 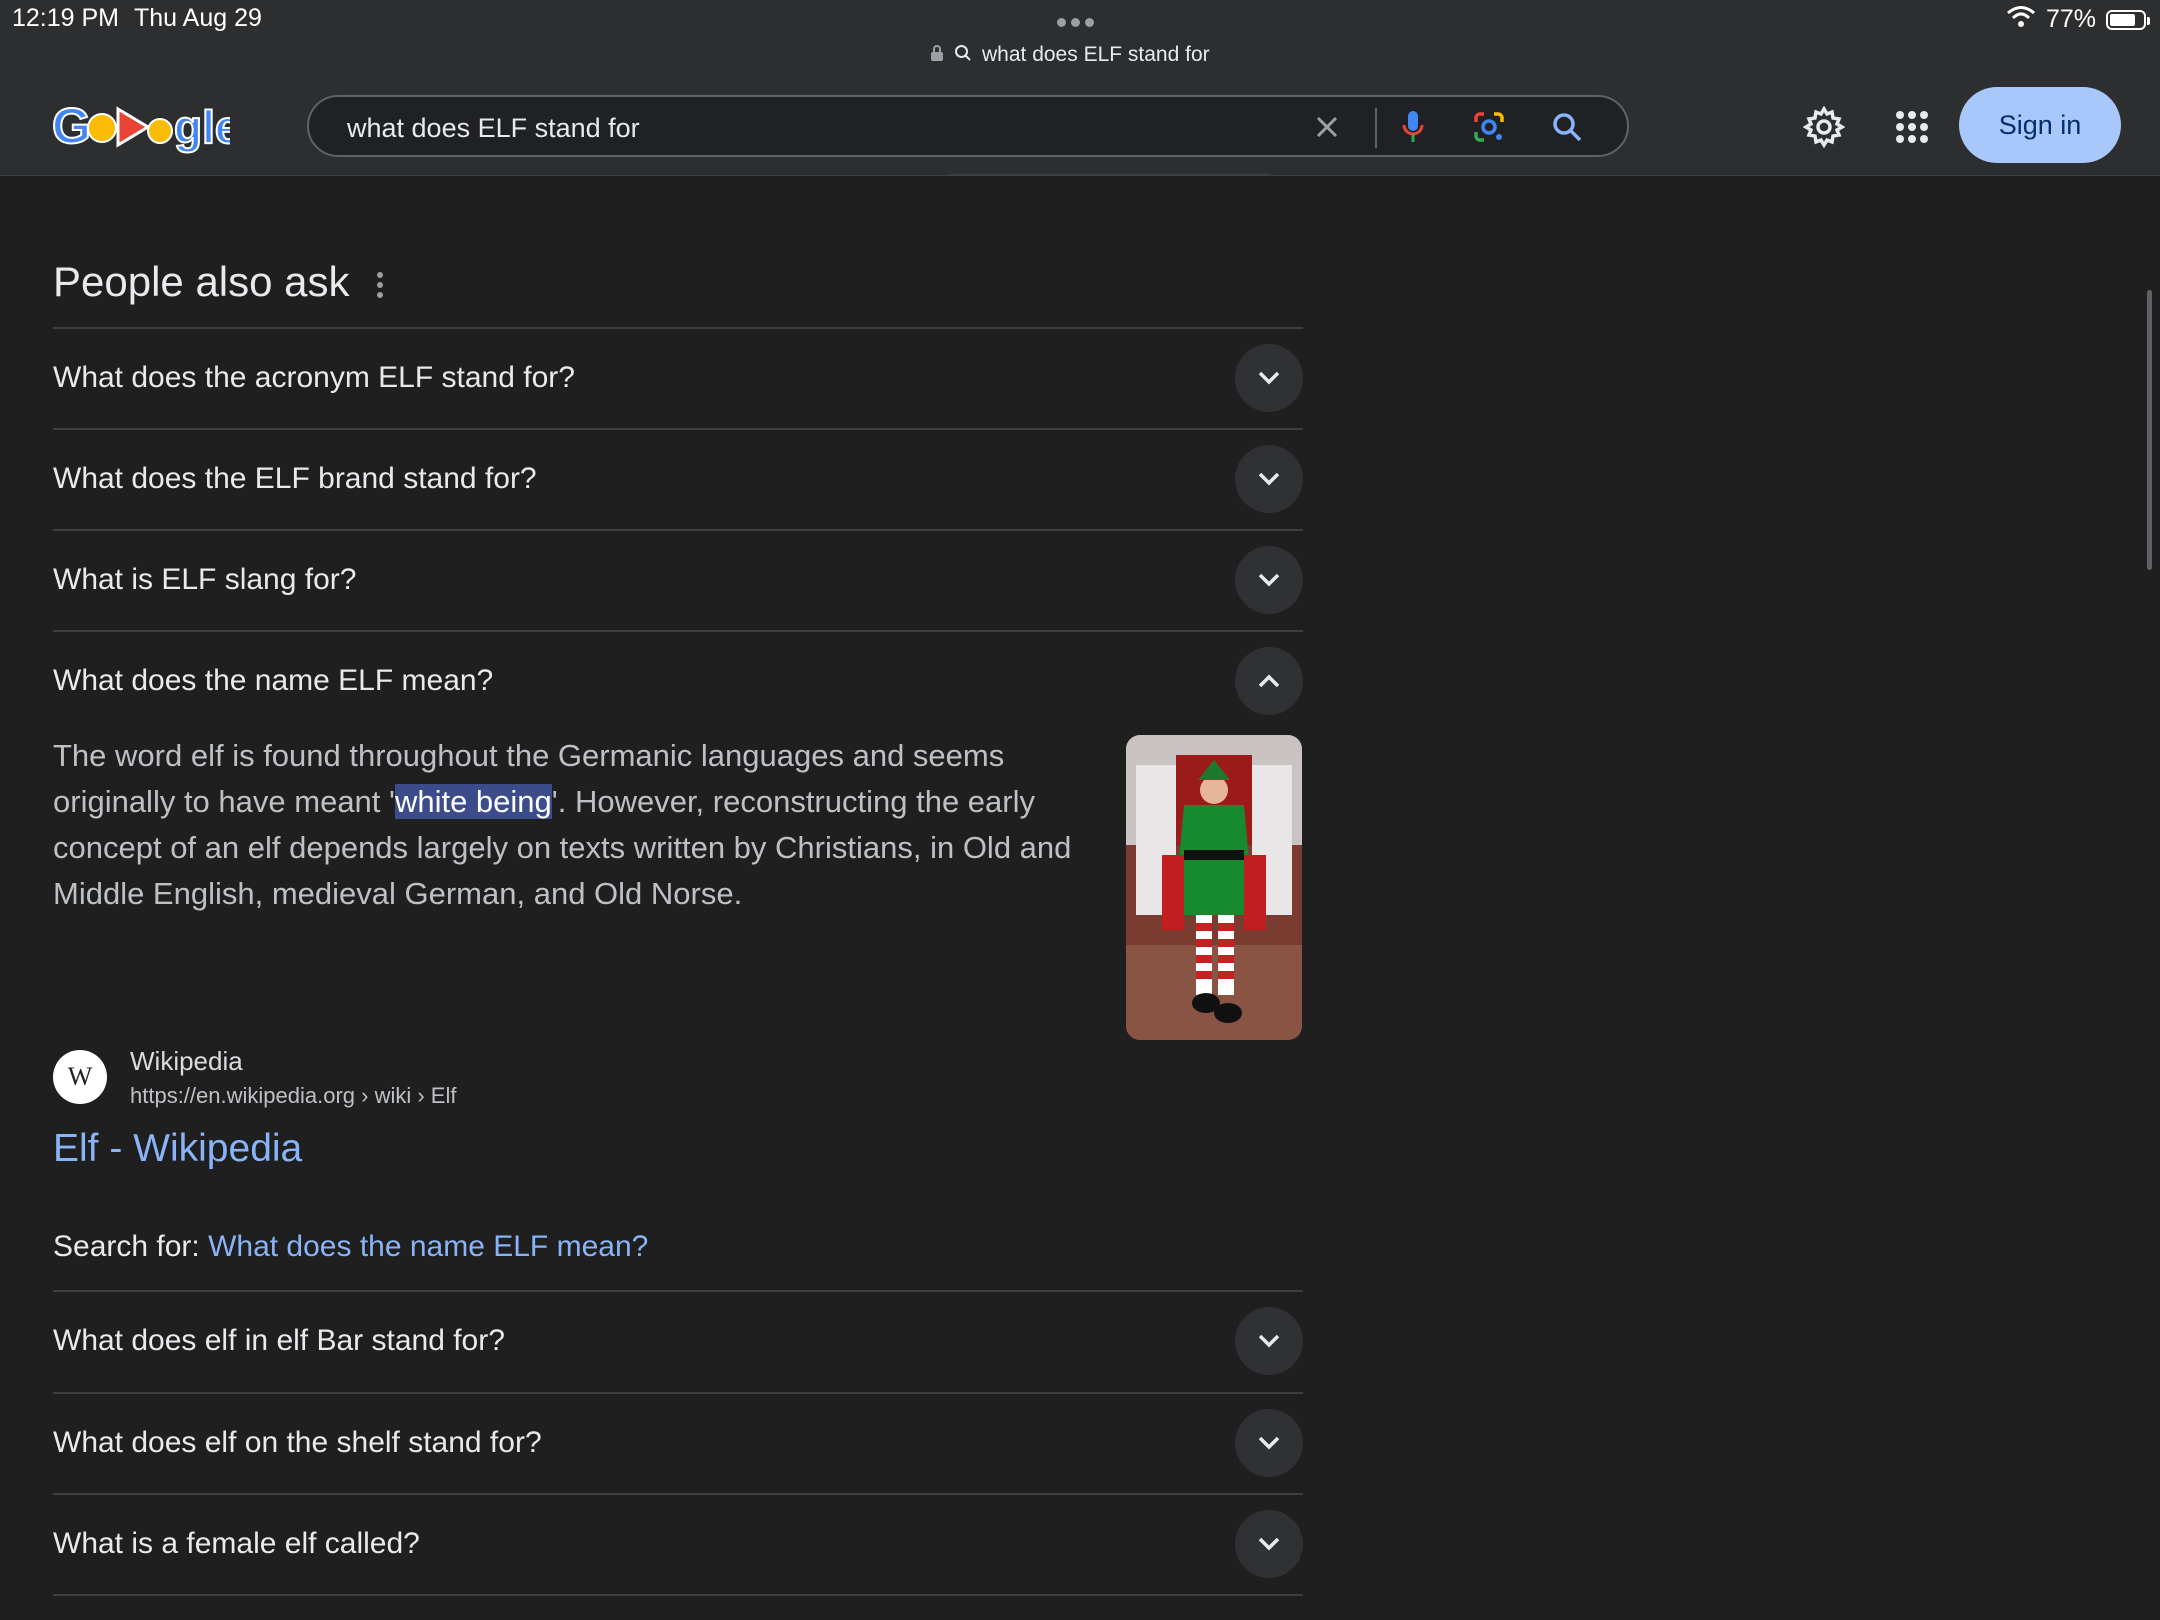 I want to click on elf-costume-thumbnail, so click(x=1214, y=887).